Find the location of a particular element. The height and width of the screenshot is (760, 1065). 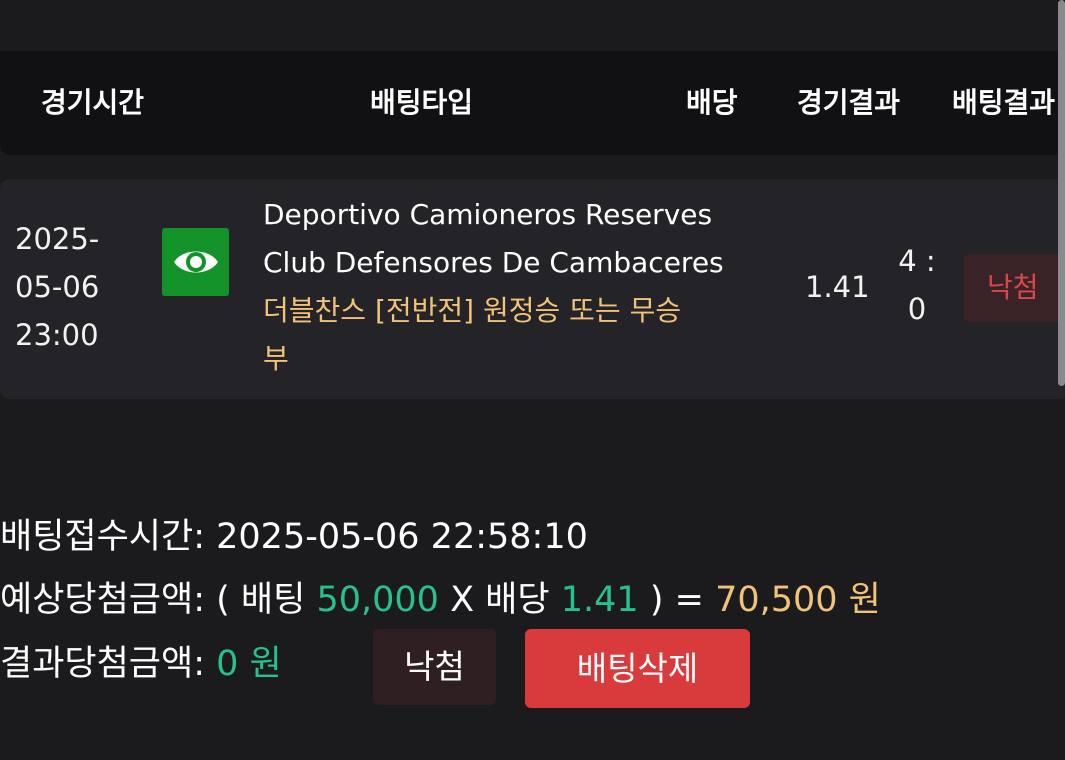

column-header-bet-result: 배팅결과 is located at coordinates (1004, 102).